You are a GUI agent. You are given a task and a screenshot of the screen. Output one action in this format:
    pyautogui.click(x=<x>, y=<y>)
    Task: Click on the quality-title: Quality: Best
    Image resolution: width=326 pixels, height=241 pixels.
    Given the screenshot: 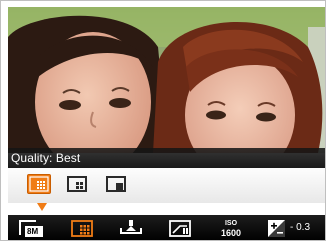 What is the action you would take?
    pyautogui.click(x=46, y=158)
    